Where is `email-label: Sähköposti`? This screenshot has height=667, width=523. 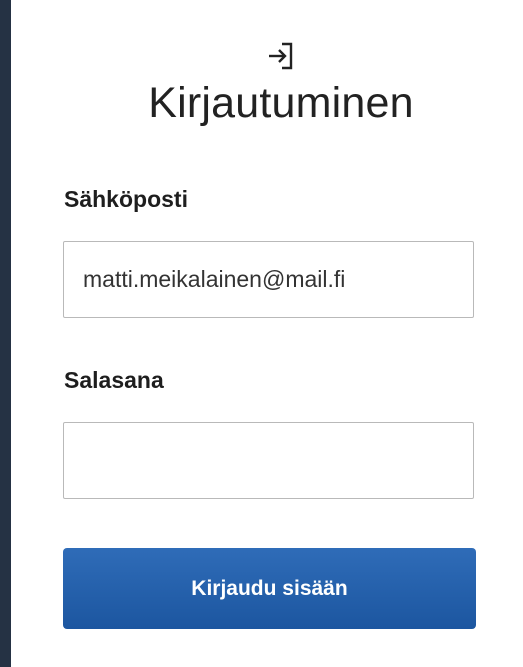 email-label: Sähköposti is located at coordinates (126, 199).